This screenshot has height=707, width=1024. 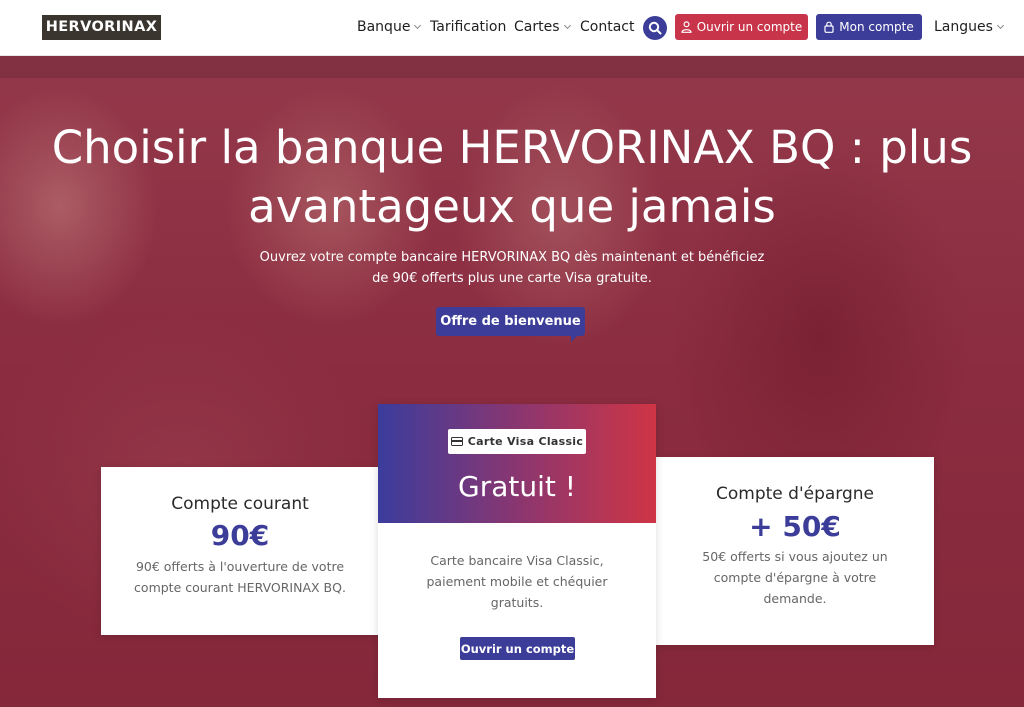 I want to click on nav-banque-label: Banque, so click(x=384, y=27).